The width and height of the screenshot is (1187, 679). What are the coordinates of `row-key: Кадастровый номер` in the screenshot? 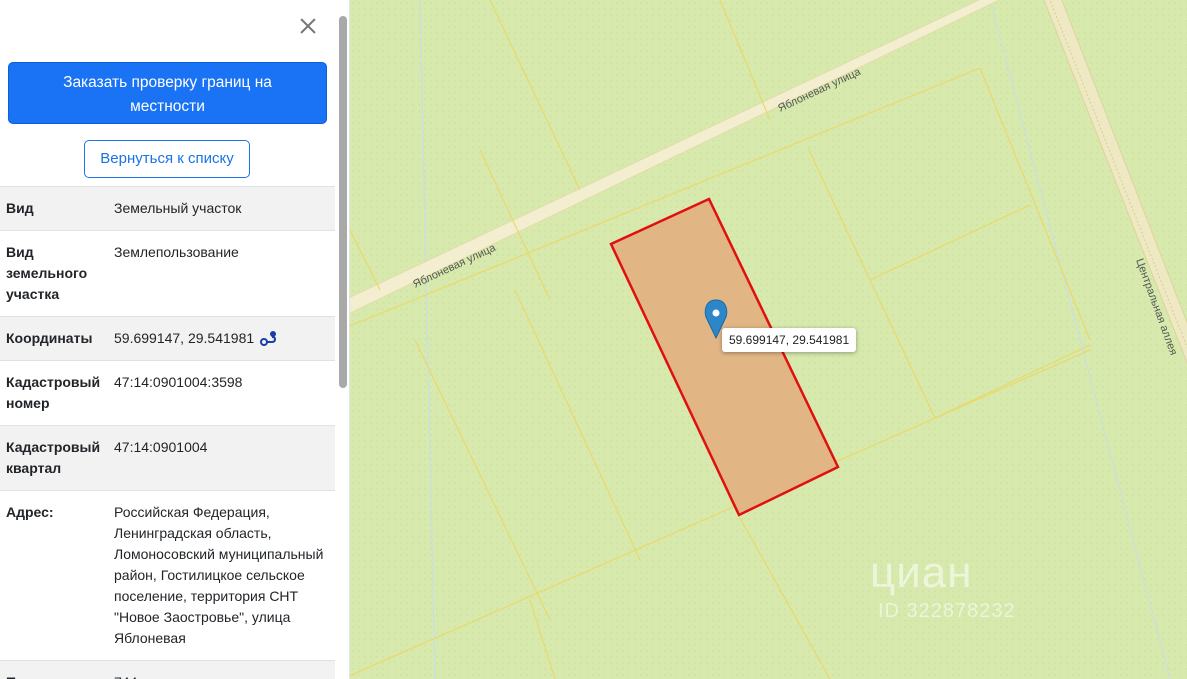 It's located at (54, 393).